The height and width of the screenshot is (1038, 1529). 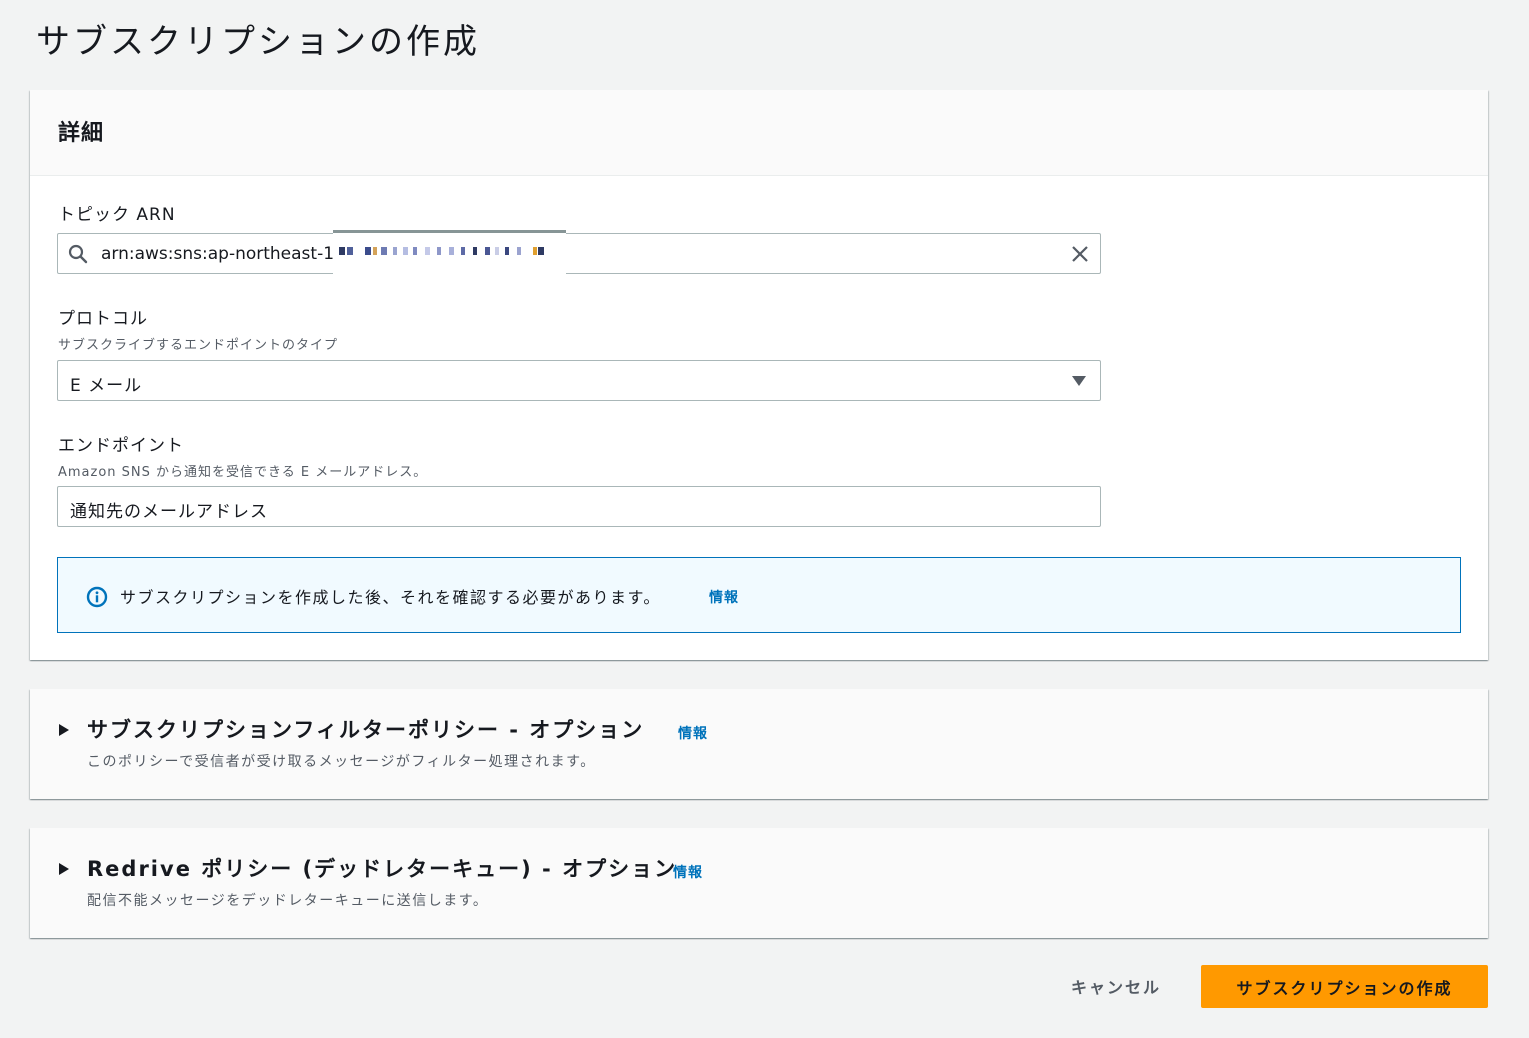 I want to click on redaction-mask, so click(x=449, y=254).